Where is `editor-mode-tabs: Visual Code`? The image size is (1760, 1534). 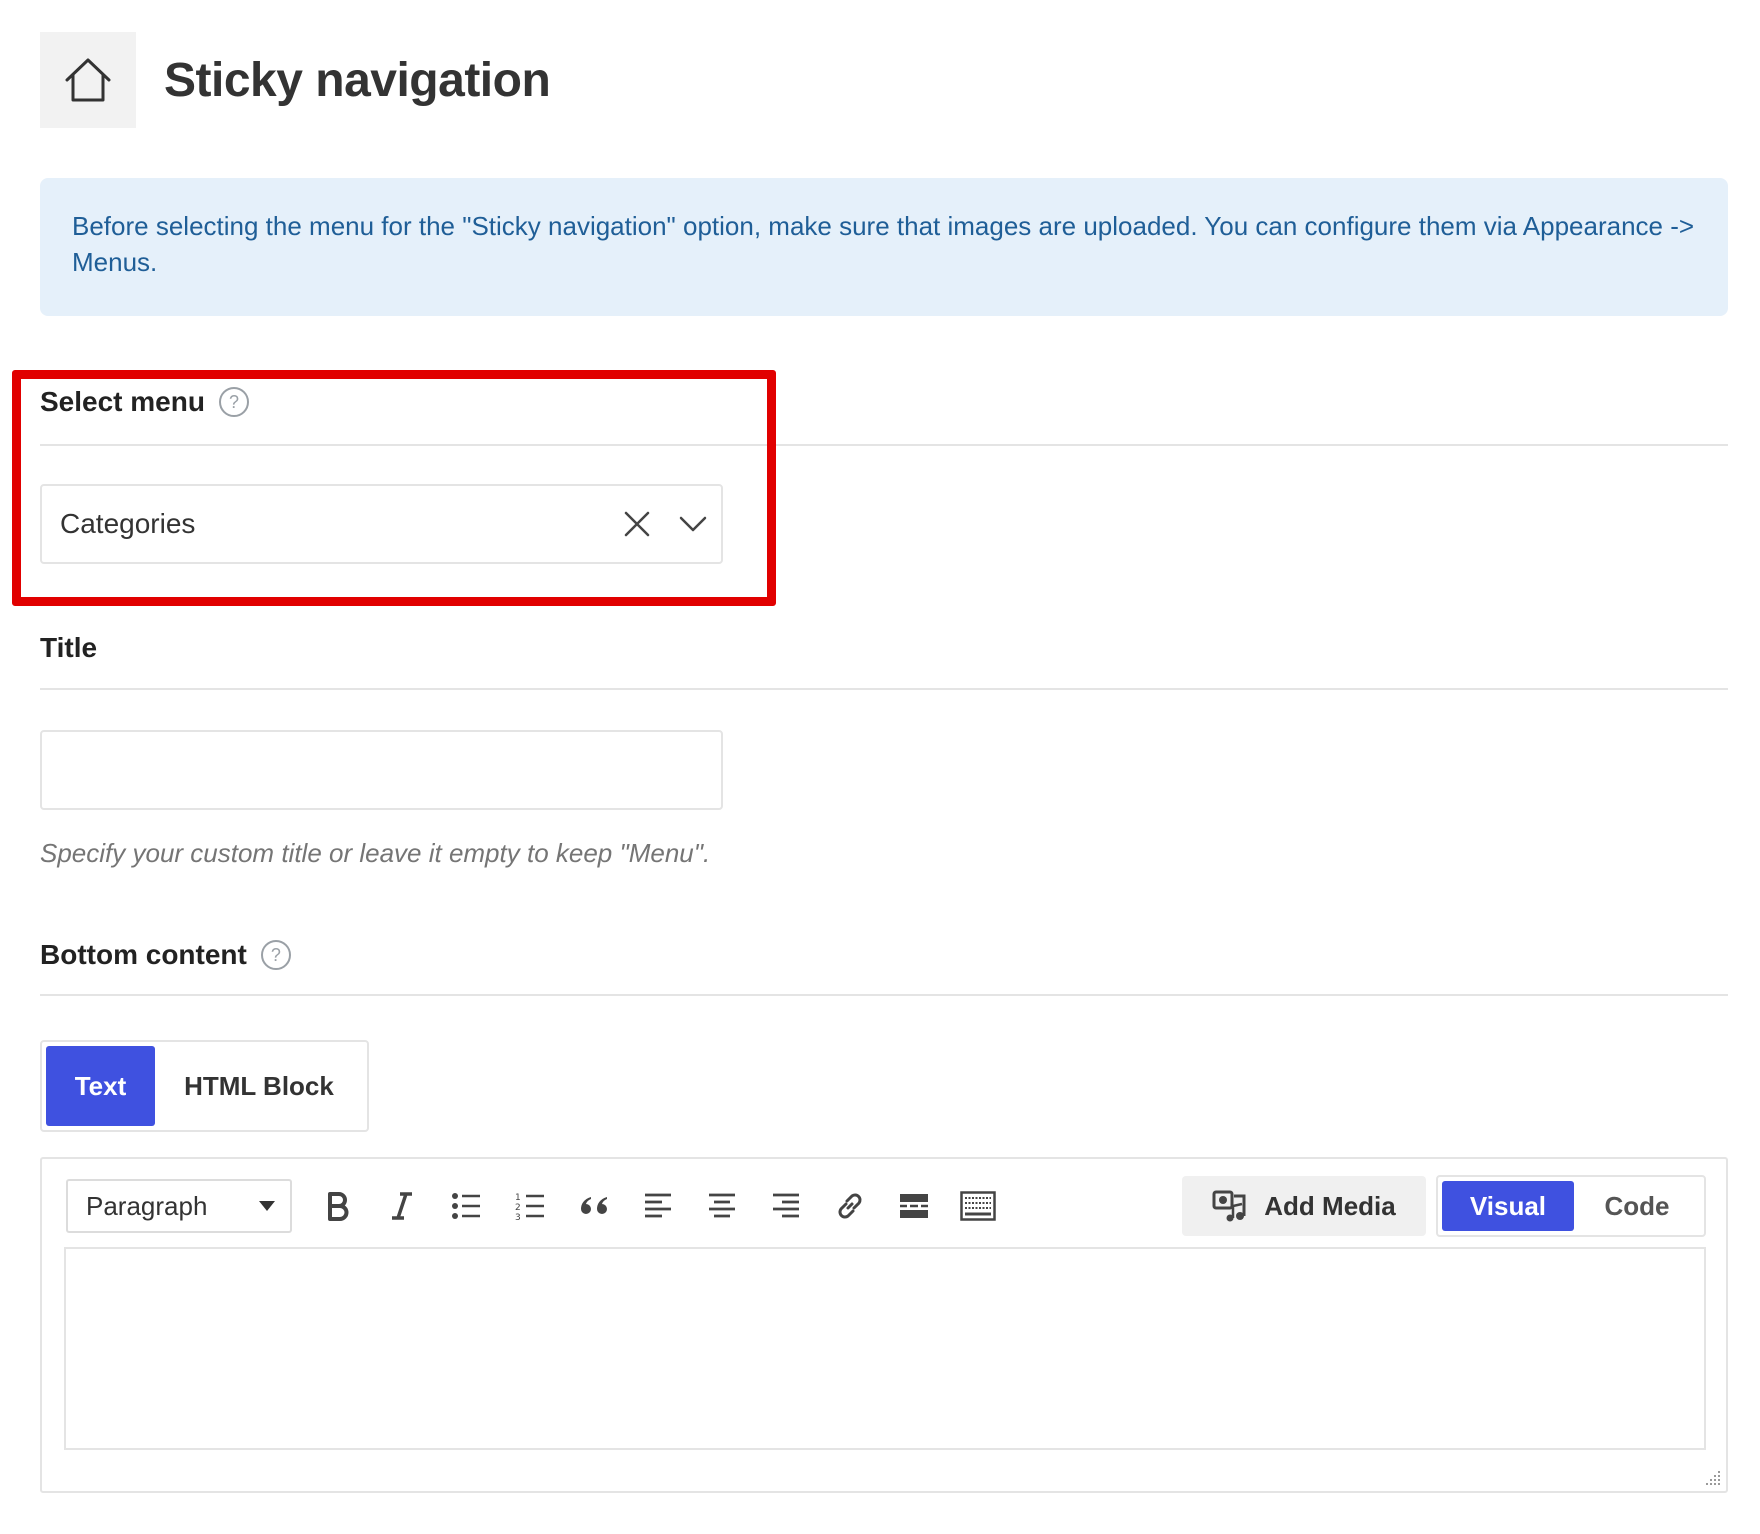
editor-mode-tabs: Visual Code is located at coordinates (1571, 1206).